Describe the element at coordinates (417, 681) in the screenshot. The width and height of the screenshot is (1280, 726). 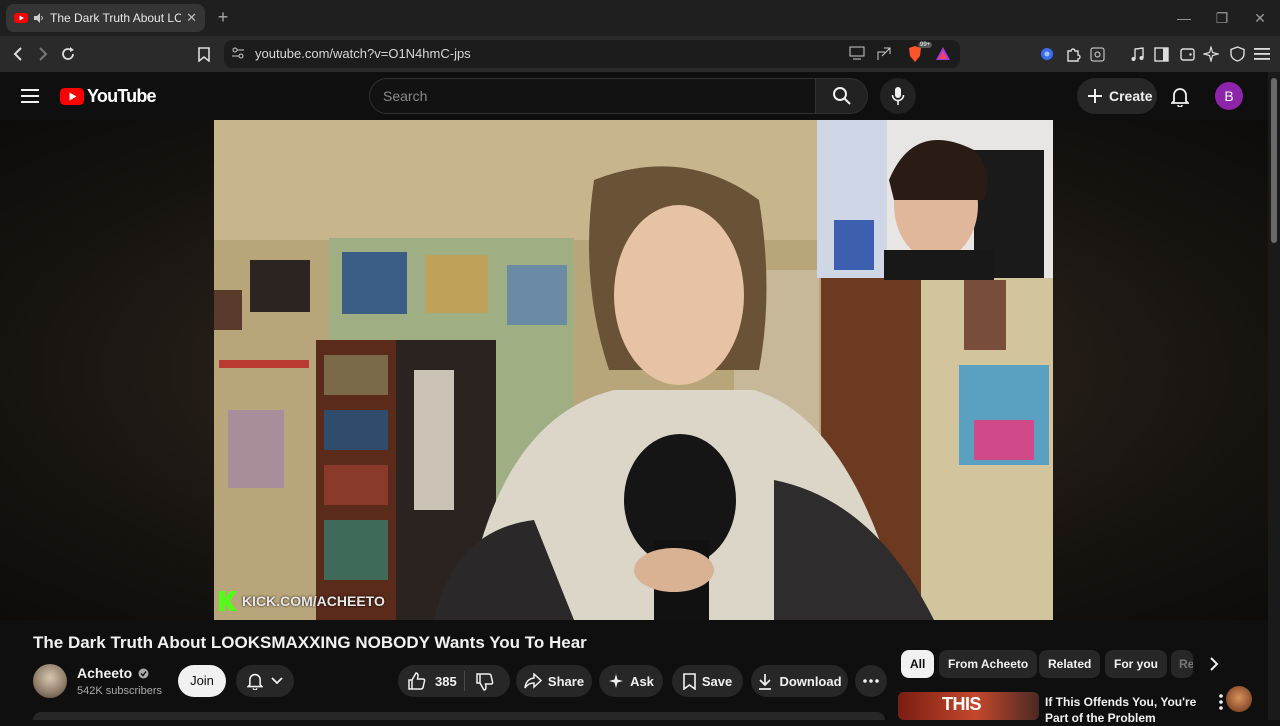
I see `thumbs-up-icon` at that location.